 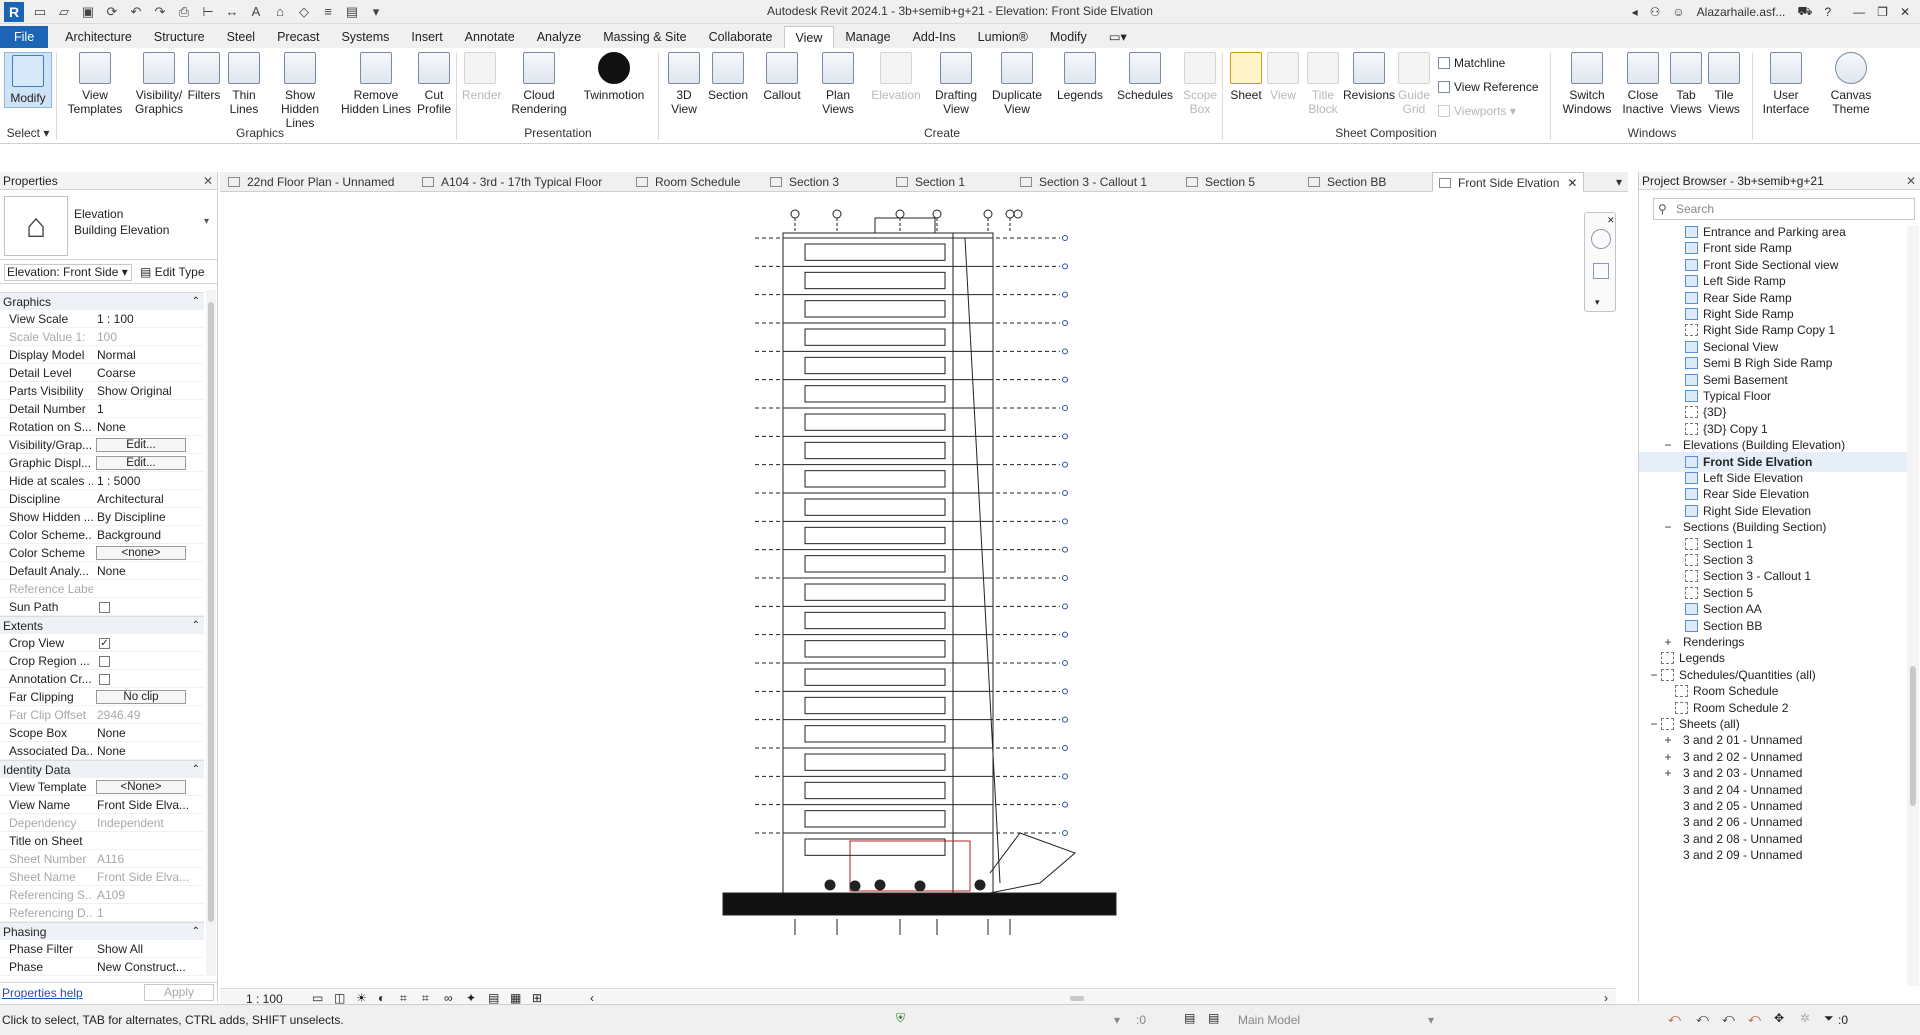 I want to click on view-tab: A104 - 3rd - 17th Typical Floor, so click(x=512, y=182).